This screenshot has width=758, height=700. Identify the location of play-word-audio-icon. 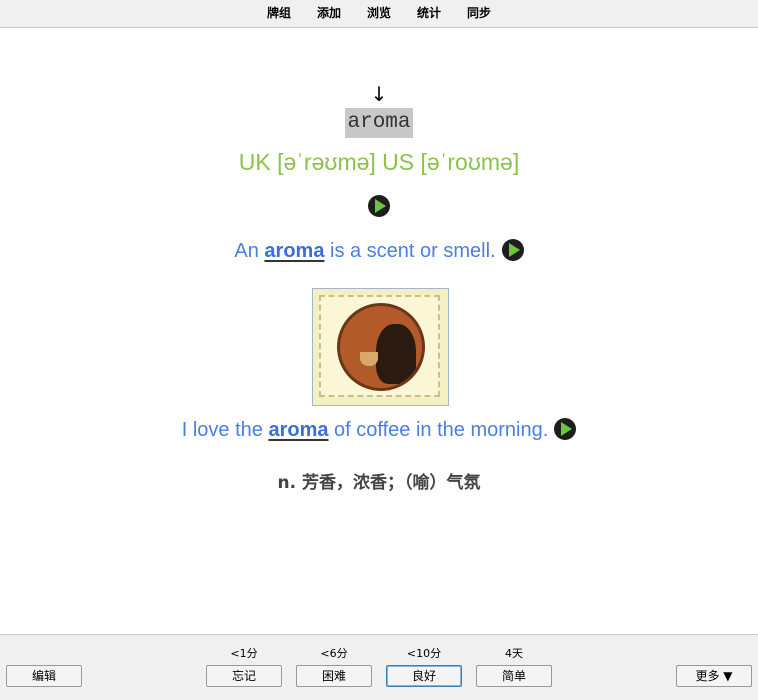
(379, 206).